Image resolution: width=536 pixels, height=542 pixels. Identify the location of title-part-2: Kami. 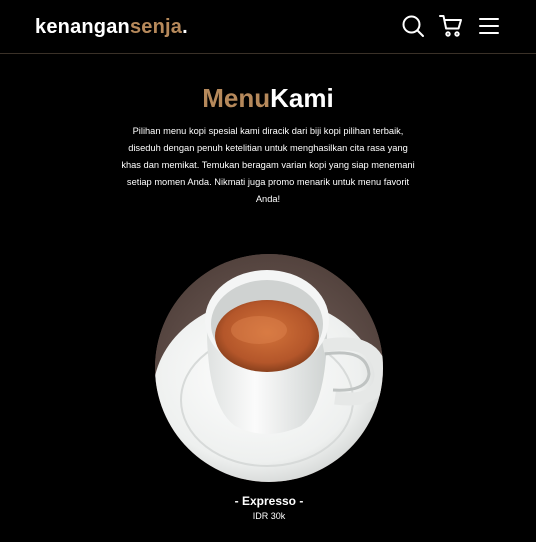
(302, 98).